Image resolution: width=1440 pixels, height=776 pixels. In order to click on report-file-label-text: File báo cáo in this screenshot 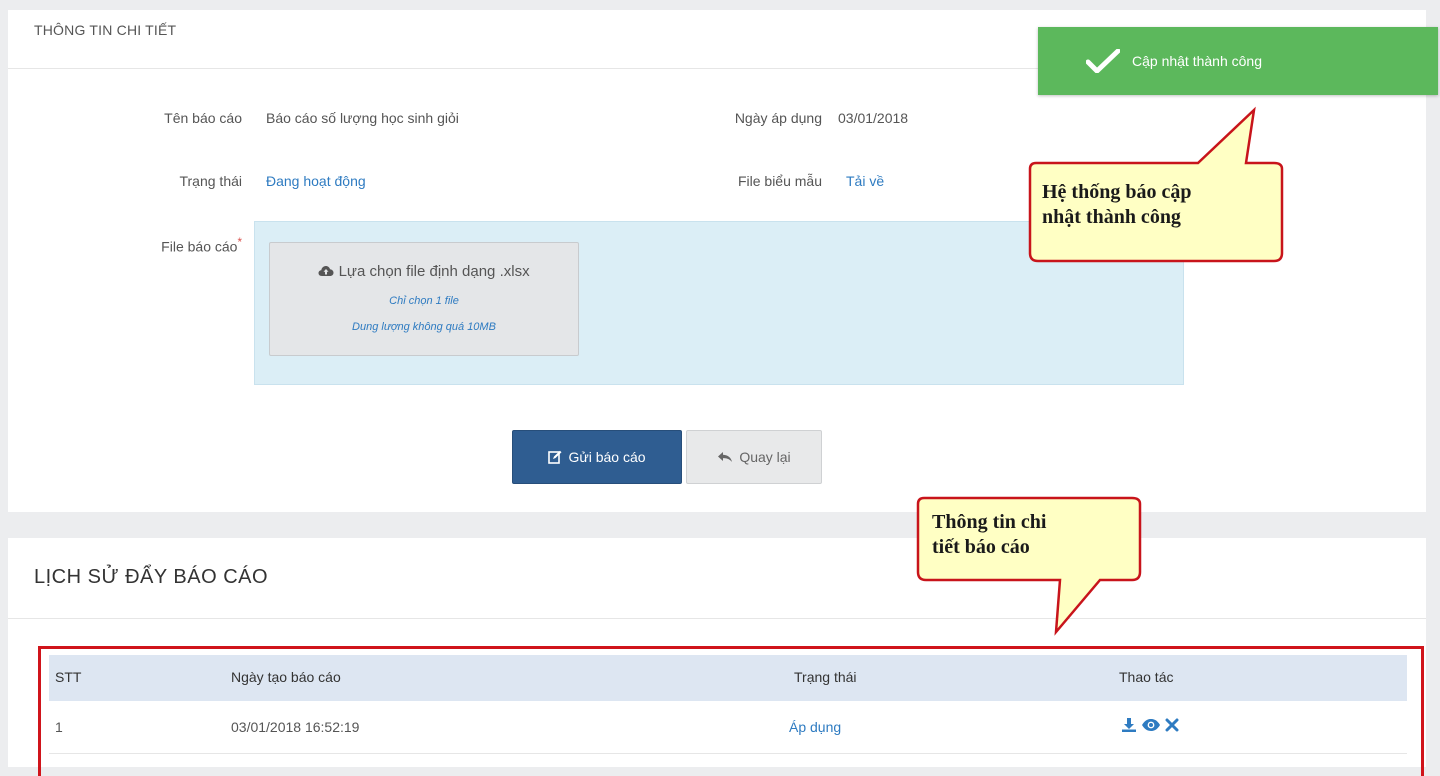, I will do `click(199, 246)`.